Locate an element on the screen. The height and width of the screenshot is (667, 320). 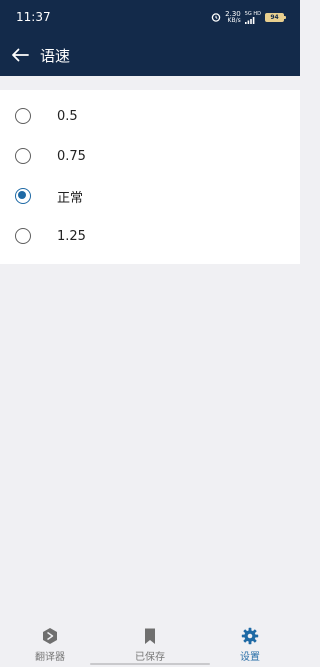
alarm-icon is located at coordinates (216, 17).